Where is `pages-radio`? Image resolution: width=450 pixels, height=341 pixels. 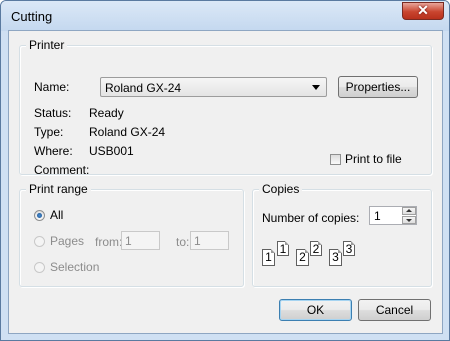 pages-radio is located at coordinates (39, 241).